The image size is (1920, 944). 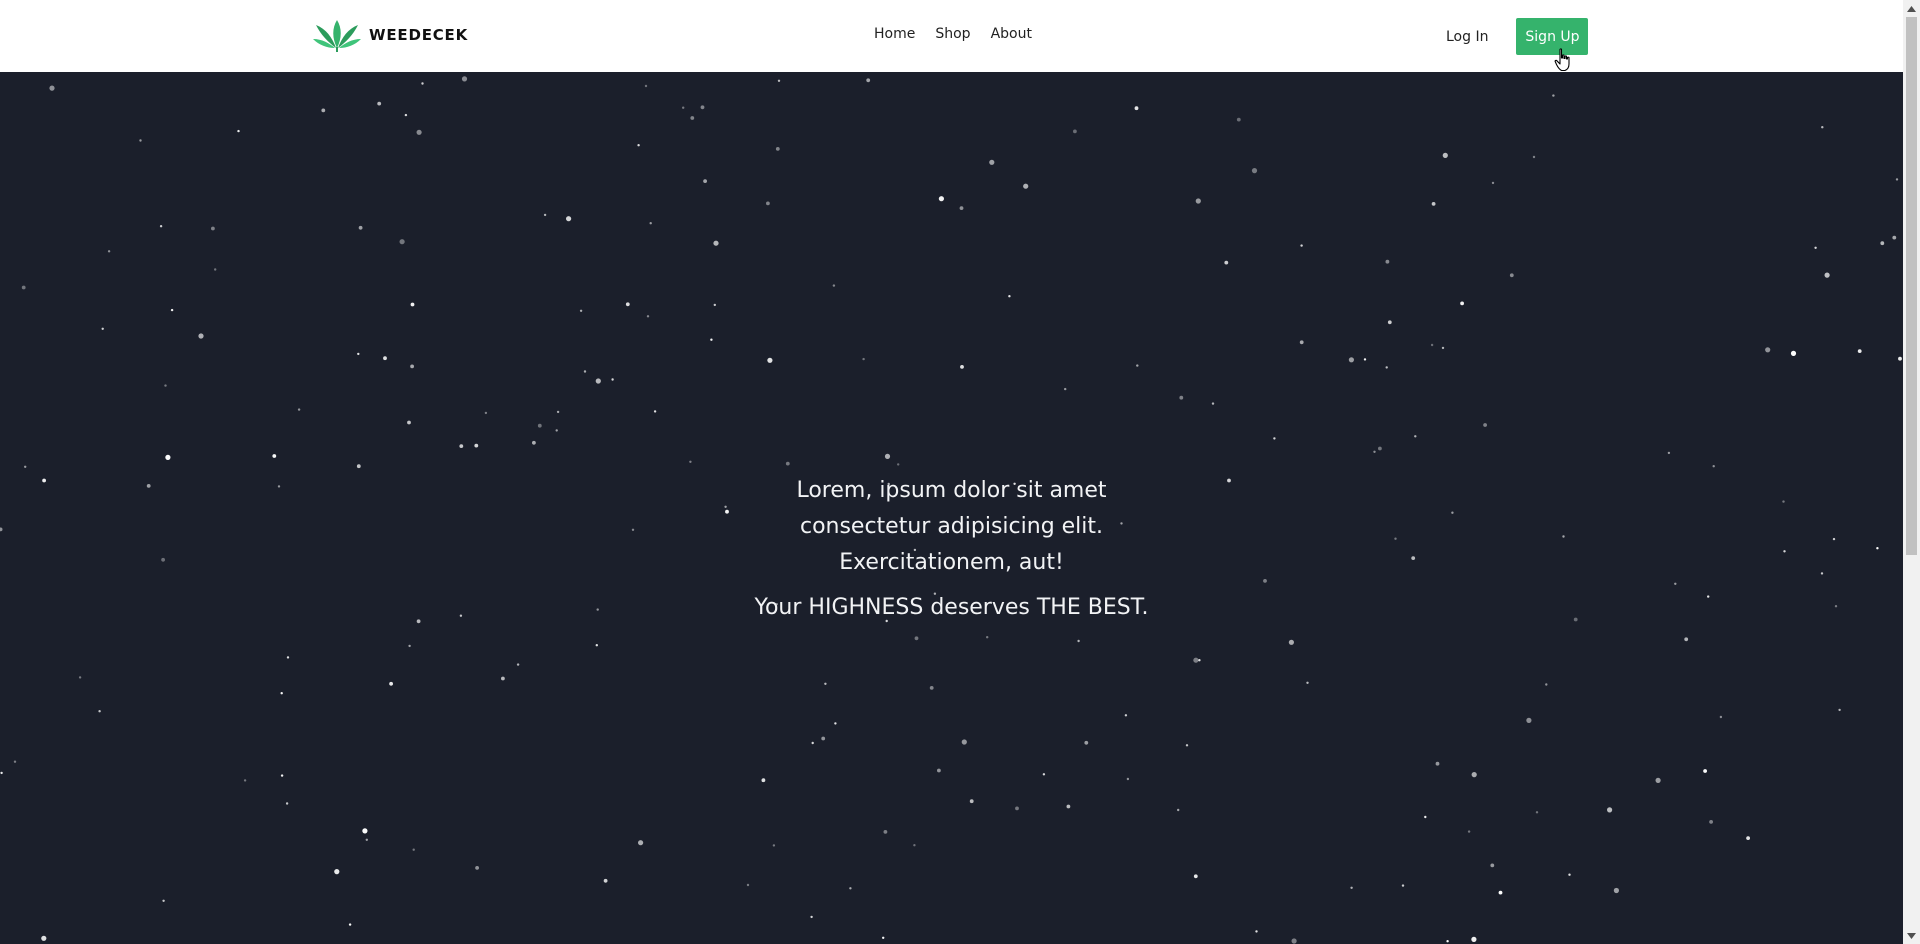 I want to click on hero-line: consectetur adipisicing elit., so click(x=951, y=526).